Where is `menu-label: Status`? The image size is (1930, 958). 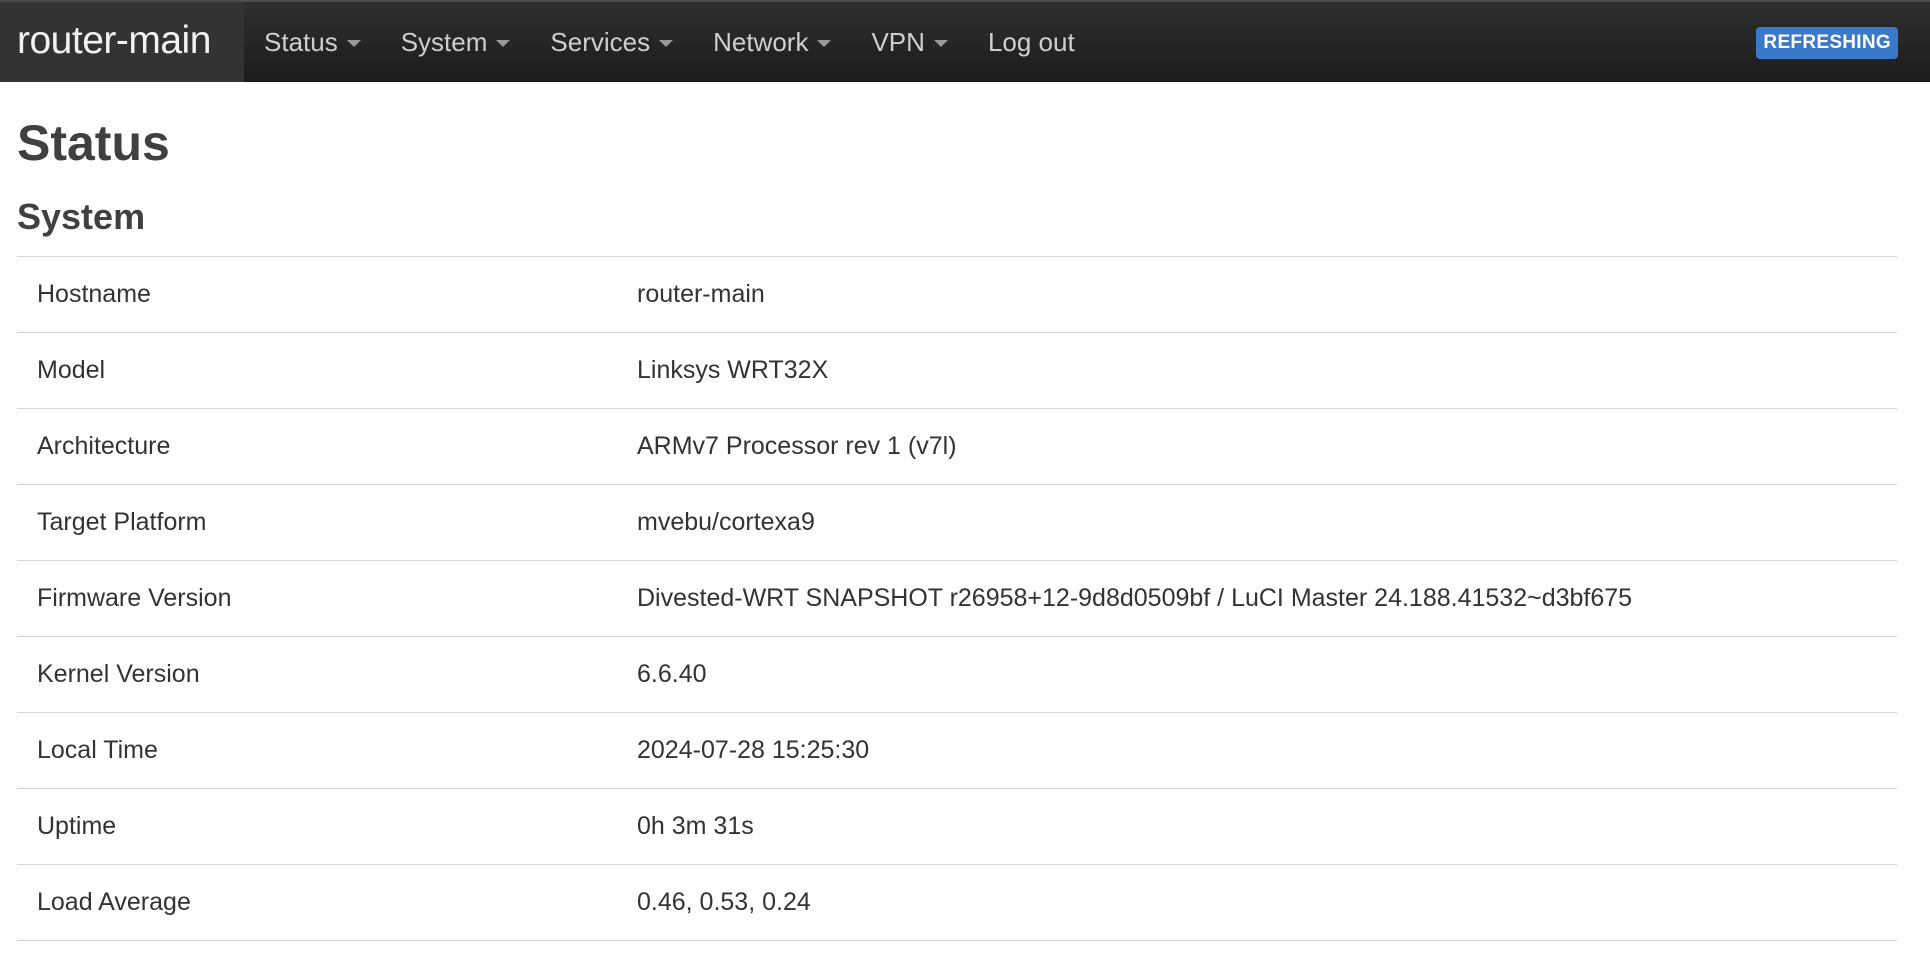
menu-label: Status is located at coordinates (301, 41).